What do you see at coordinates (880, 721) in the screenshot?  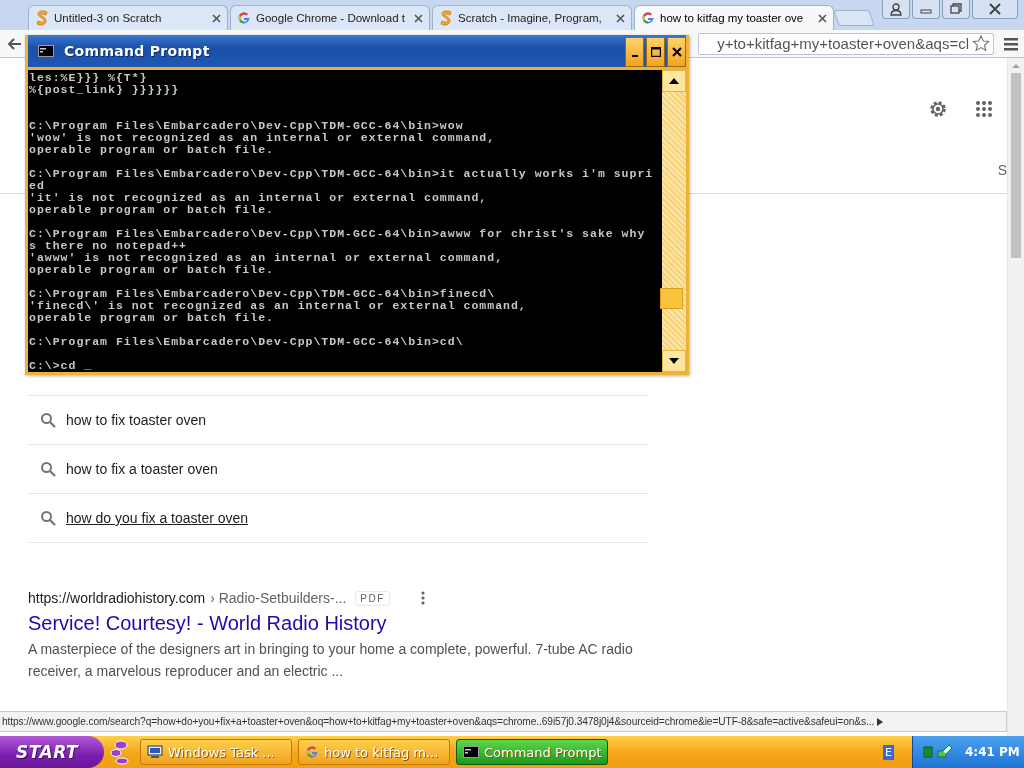 I see `arrow-right-icon` at bounding box center [880, 721].